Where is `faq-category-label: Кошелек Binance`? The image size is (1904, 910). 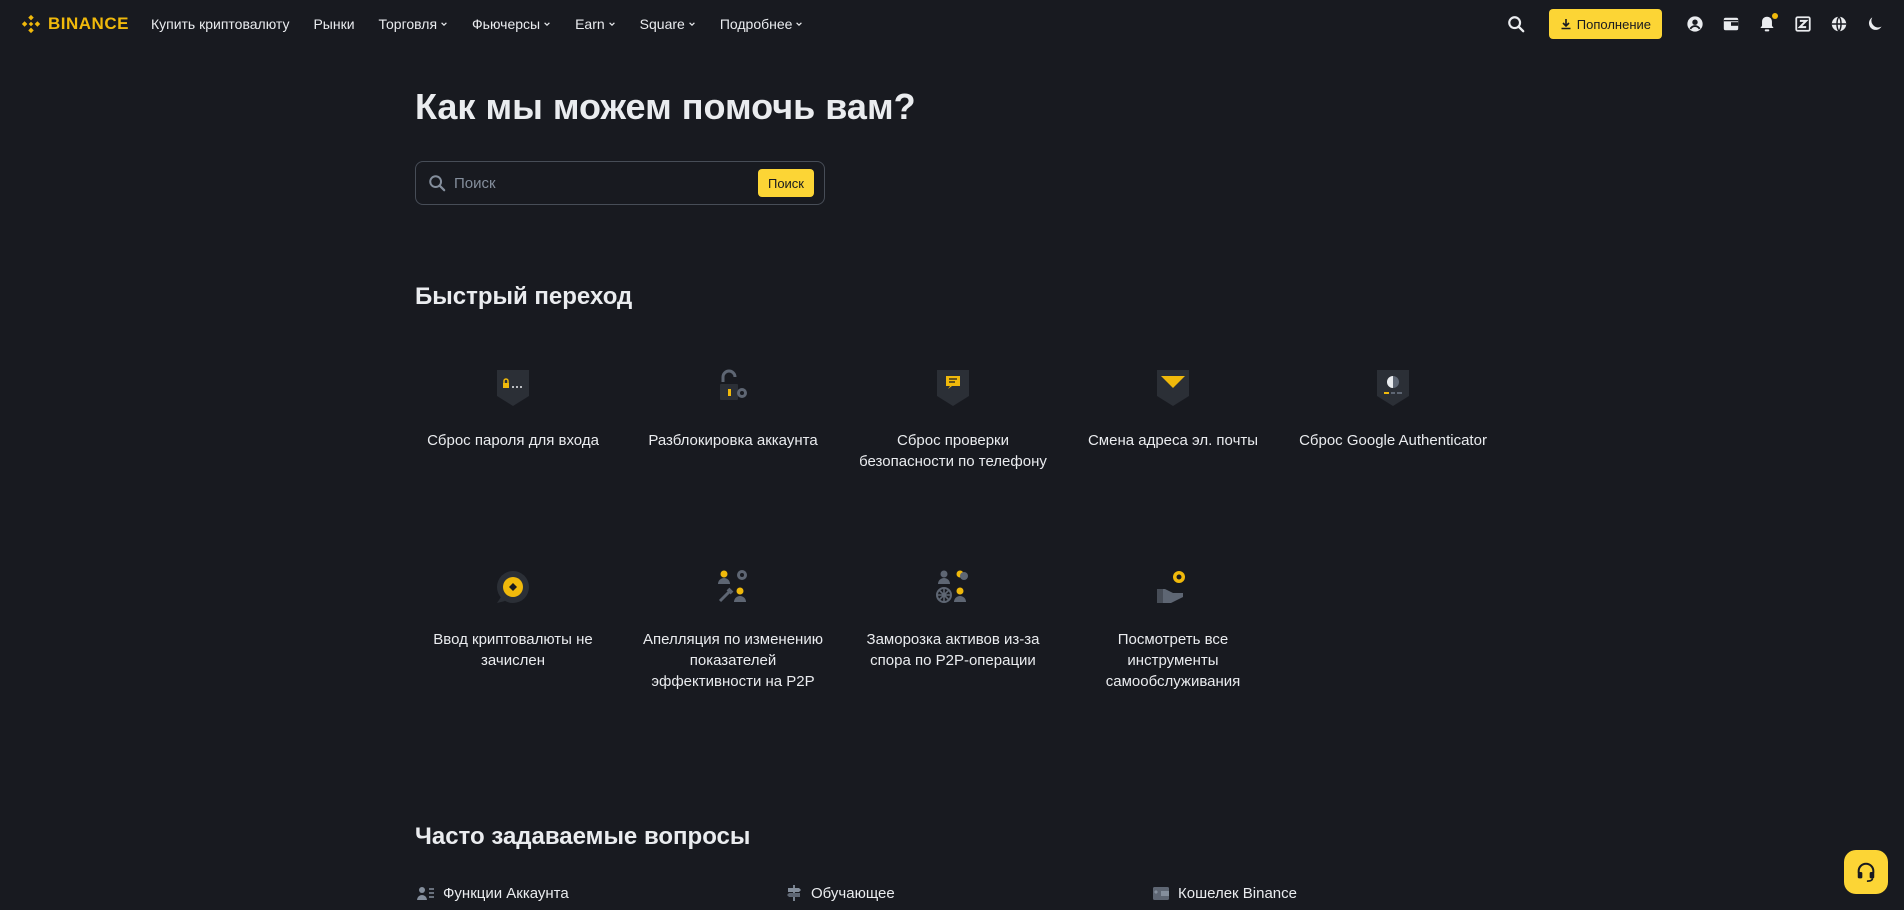
faq-category-label: Кошелек Binance is located at coordinates (1237, 893).